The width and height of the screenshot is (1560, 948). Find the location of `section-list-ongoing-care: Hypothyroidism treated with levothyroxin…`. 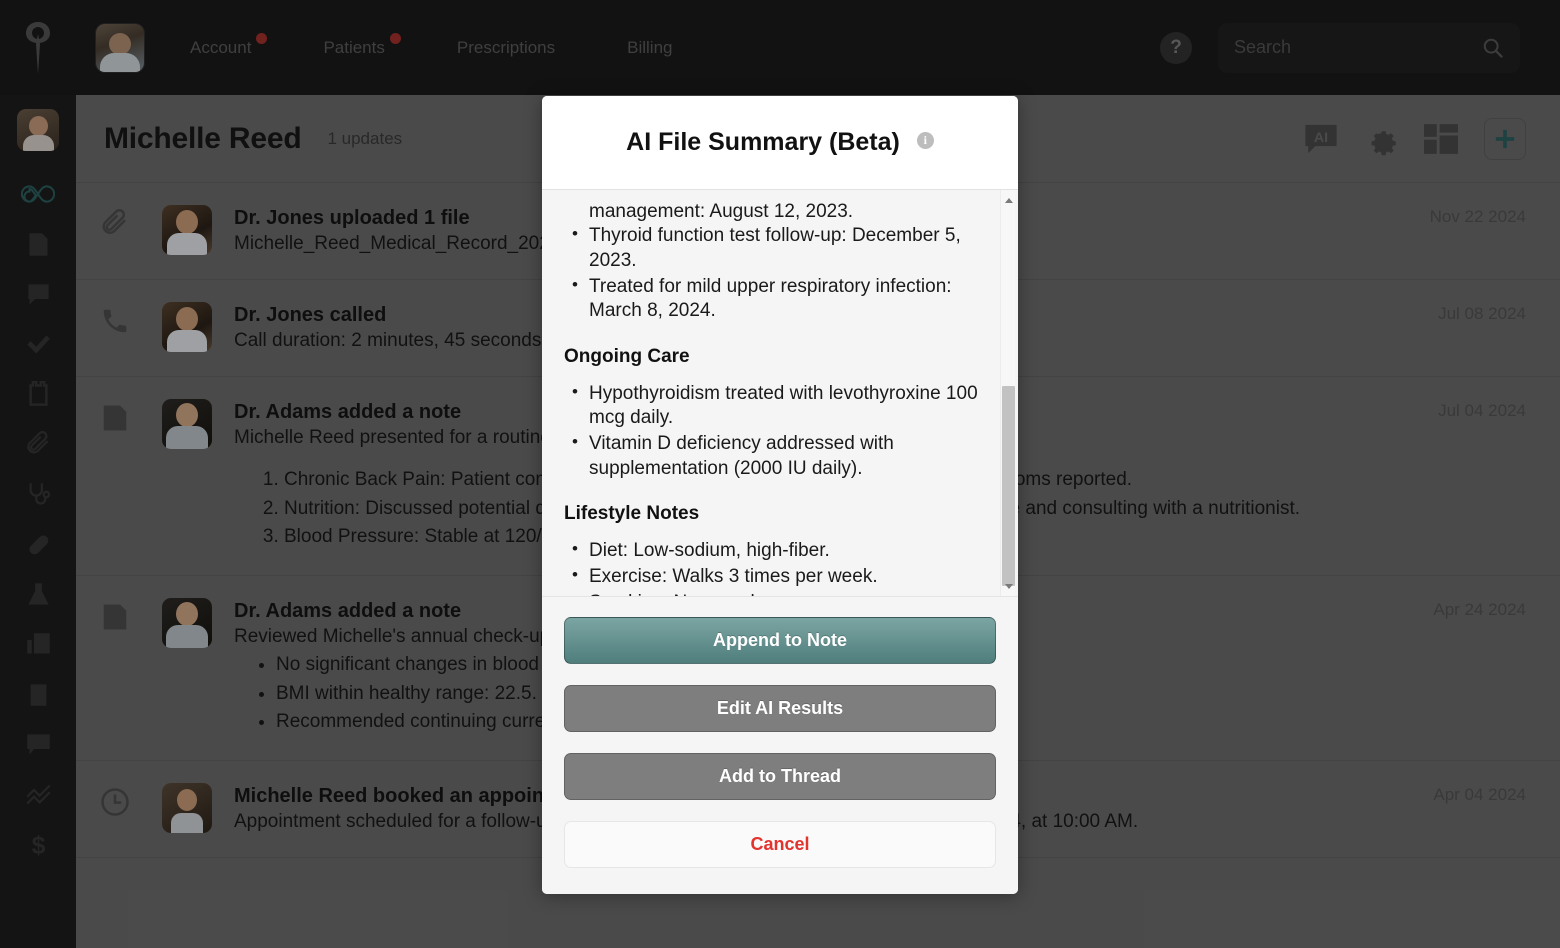

section-list-ongoing-care: Hypothyroidism treated with levothyroxin… is located at coordinates (771, 431).